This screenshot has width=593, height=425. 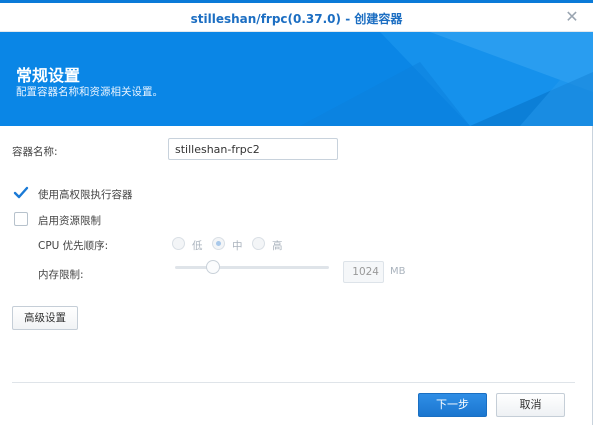 I want to click on memory-slider-thumb, so click(x=213, y=267).